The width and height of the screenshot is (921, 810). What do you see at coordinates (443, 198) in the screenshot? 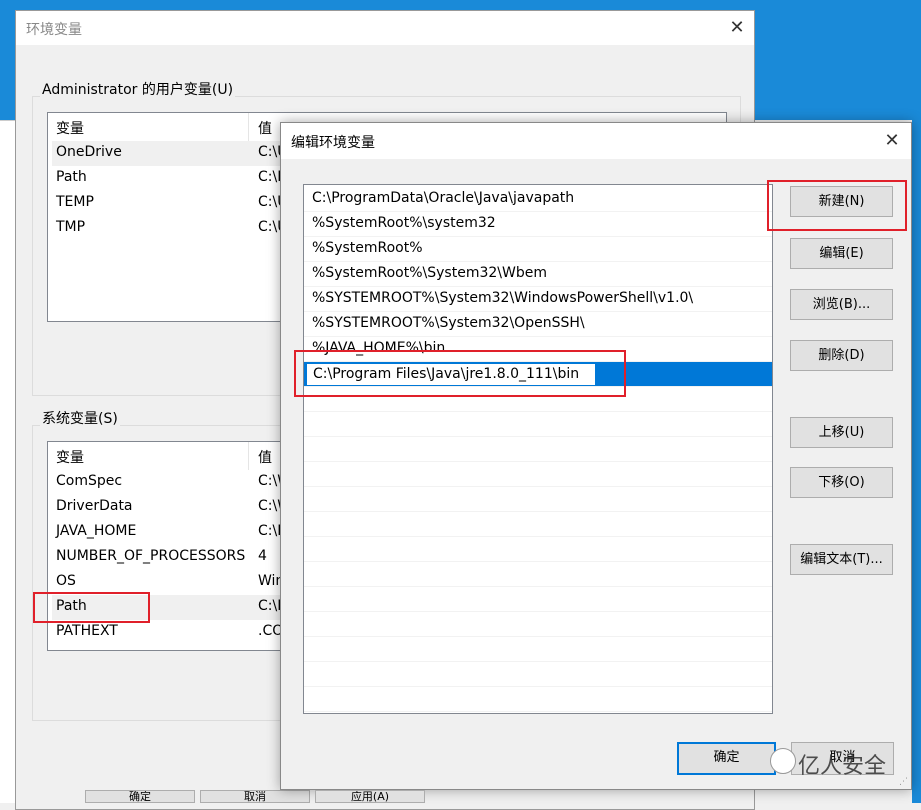
I see `path-text: C:\ProgramData\Oracle\Java\javapath` at bounding box center [443, 198].